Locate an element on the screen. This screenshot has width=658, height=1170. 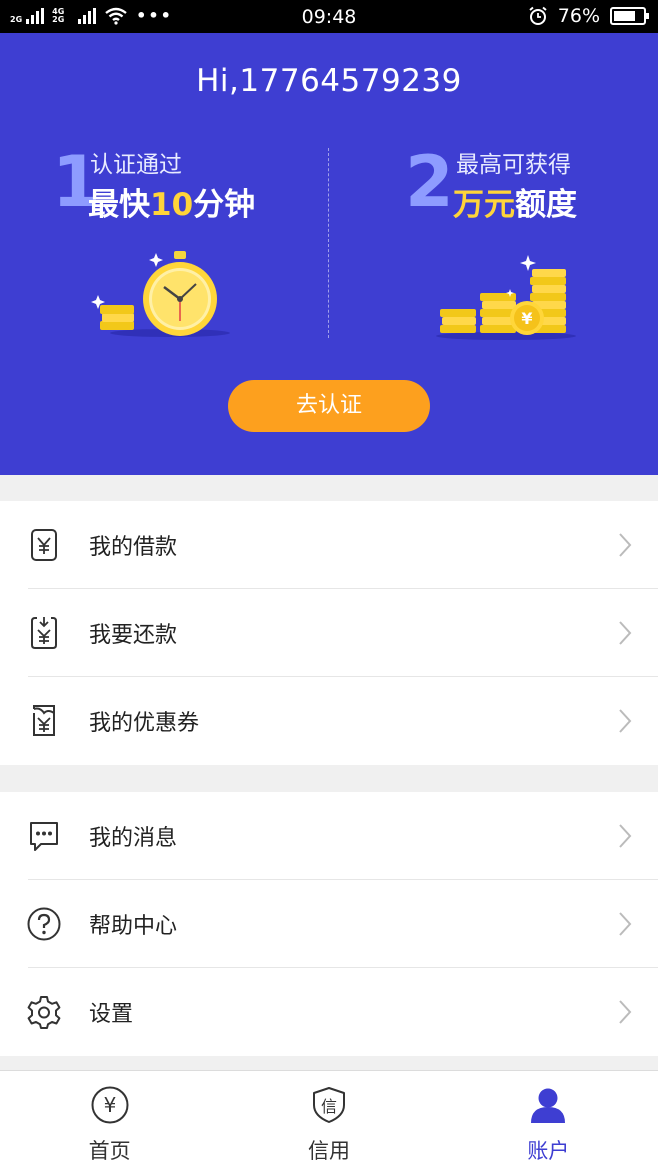
menu-item-coupons: 我的优惠券 is located at coordinates (329, 721).